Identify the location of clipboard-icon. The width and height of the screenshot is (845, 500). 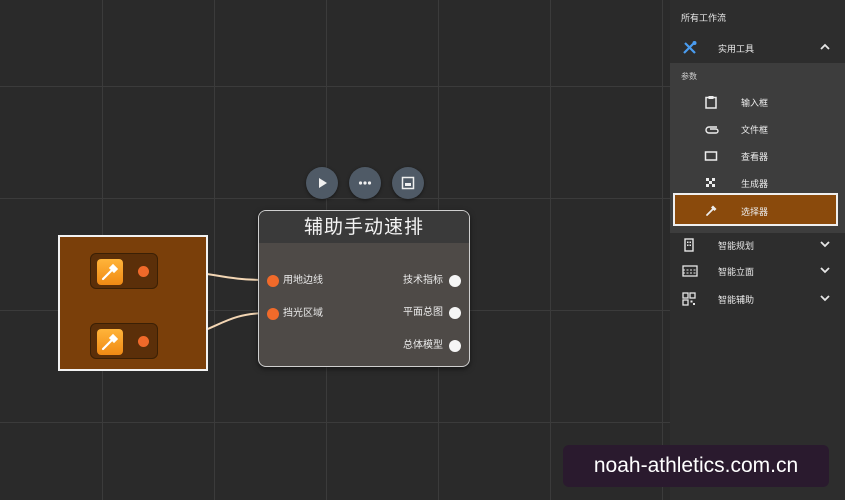
(711, 102).